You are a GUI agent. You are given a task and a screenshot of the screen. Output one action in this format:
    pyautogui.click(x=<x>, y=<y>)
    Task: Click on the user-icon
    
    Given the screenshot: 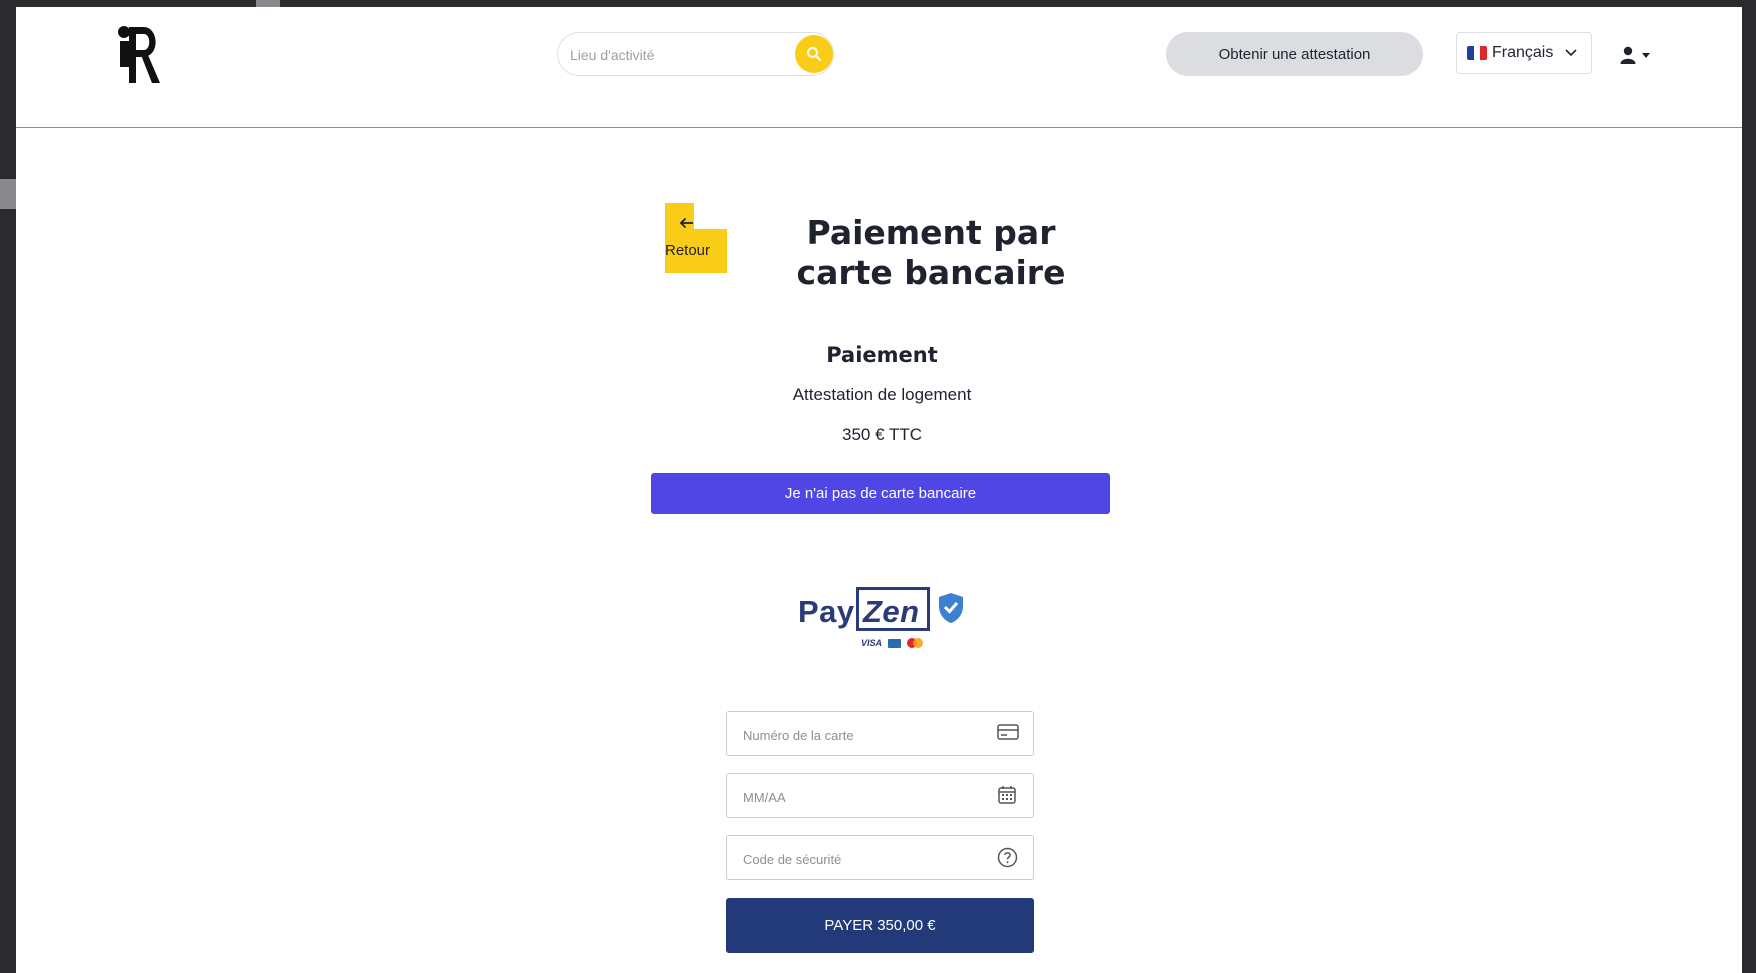 What is the action you would take?
    pyautogui.click(x=1628, y=55)
    